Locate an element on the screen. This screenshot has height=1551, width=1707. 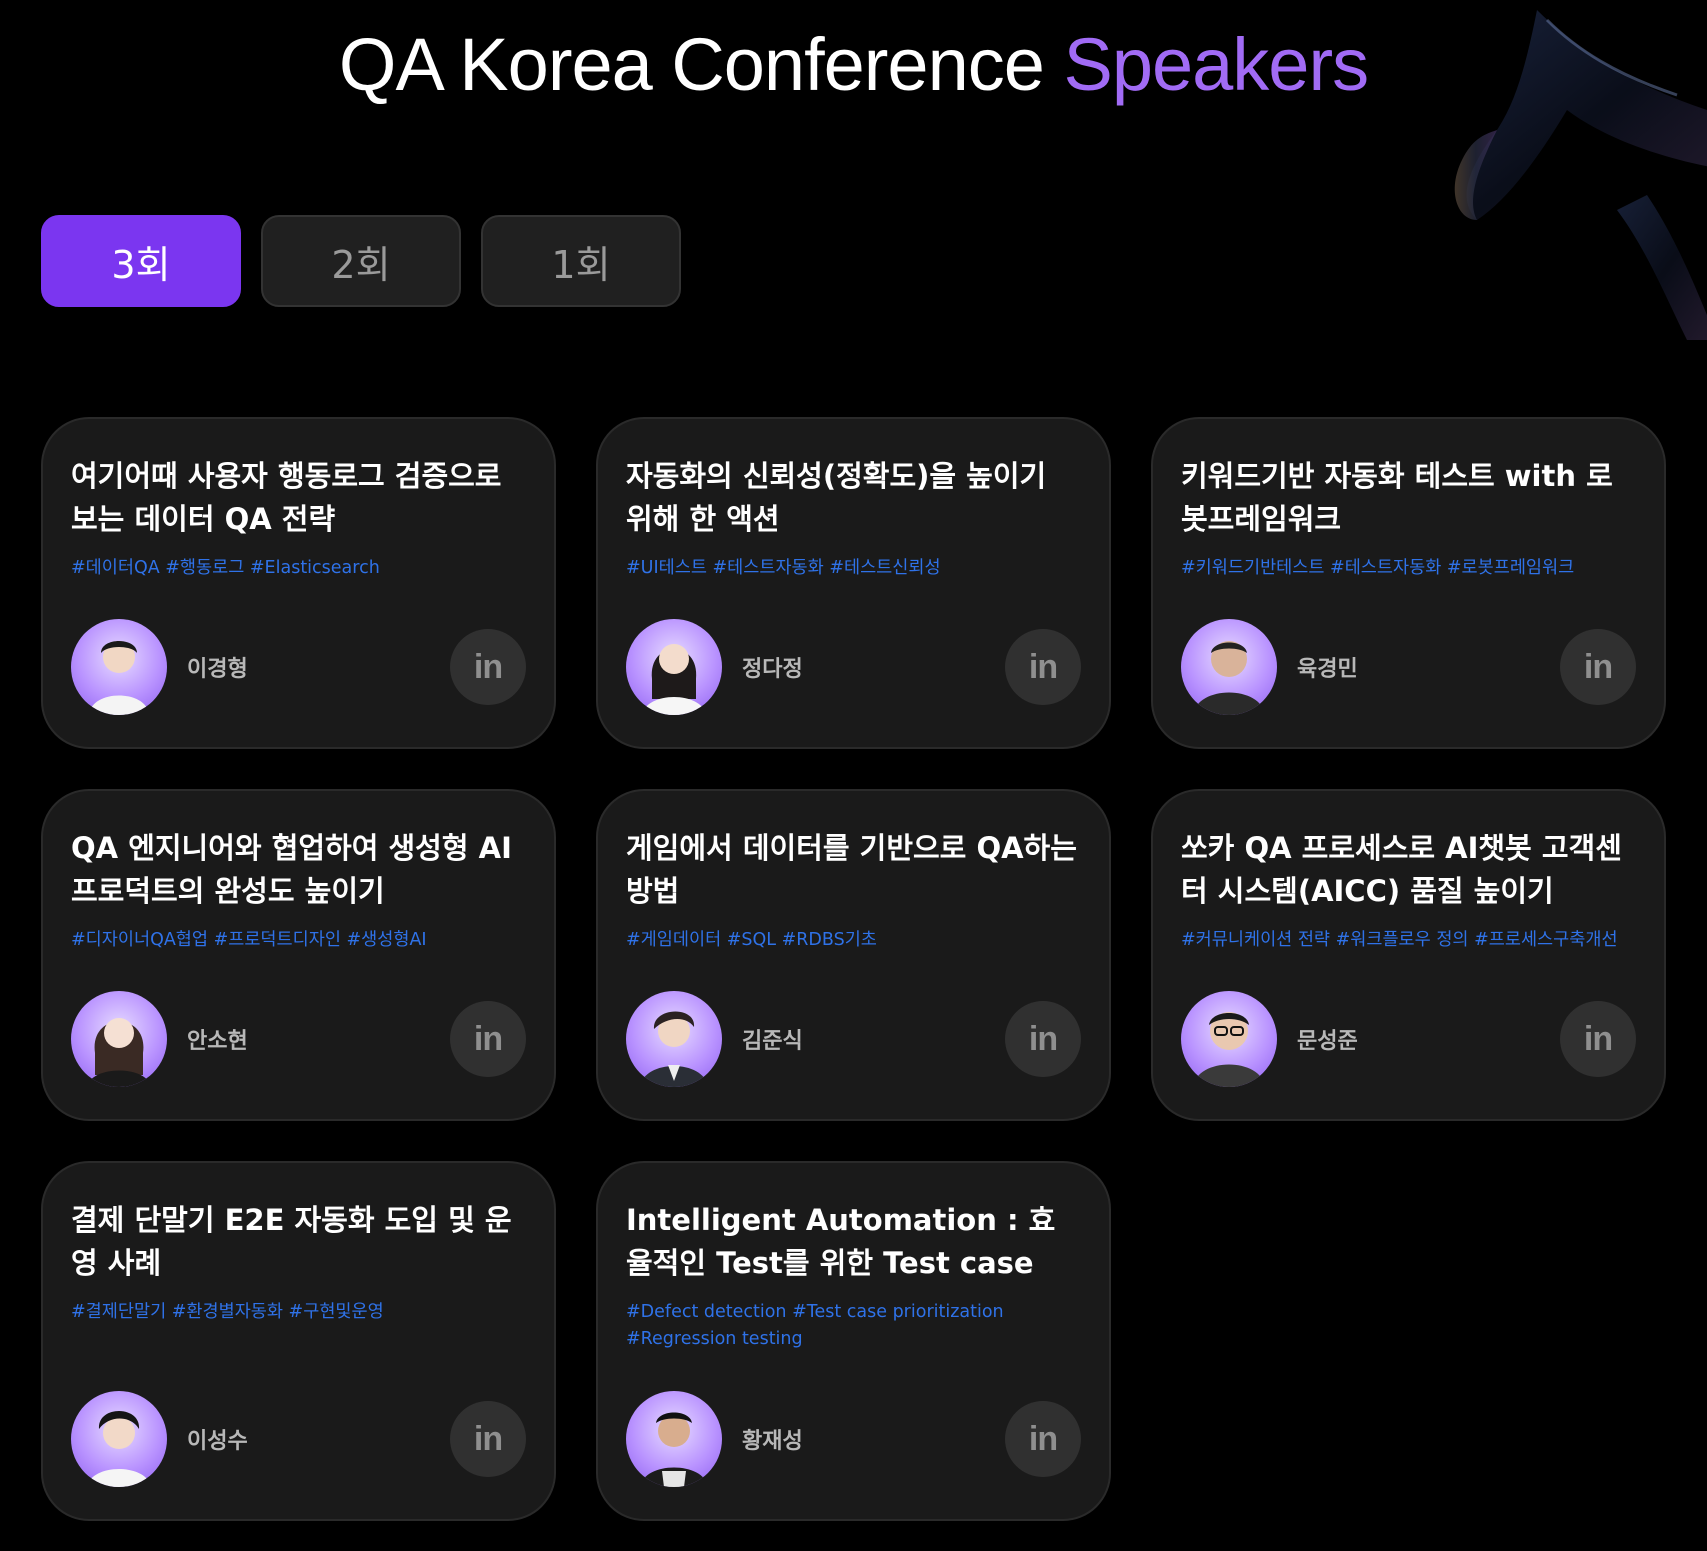
talk-title: QA 엔지니어와 협업하여 생성형 AI 프로덕트의 완성도 높이기 is located at coordinates (291, 869).